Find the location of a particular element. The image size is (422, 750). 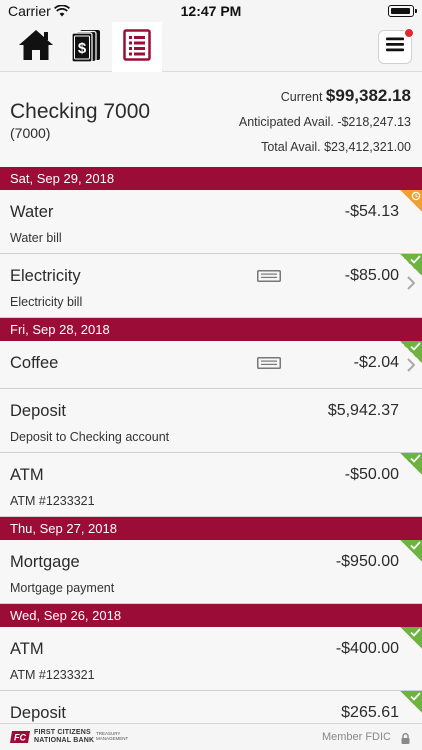

pending-clock-icon is located at coordinates (411, 201).